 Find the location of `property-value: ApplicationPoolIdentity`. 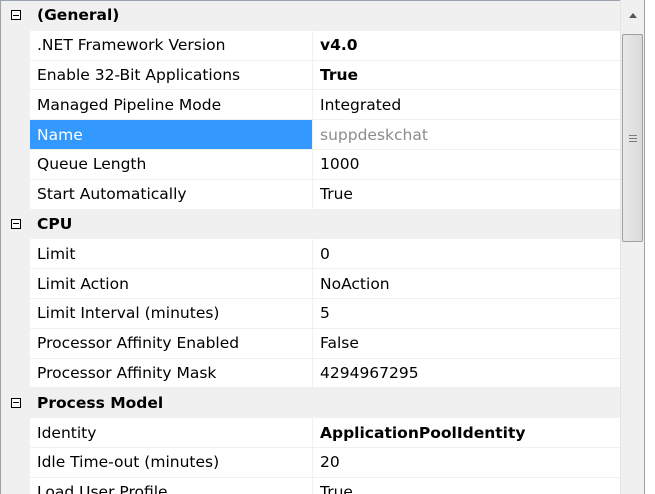

property-value: ApplicationPoolIdentity is located at coordinates (466, 432).